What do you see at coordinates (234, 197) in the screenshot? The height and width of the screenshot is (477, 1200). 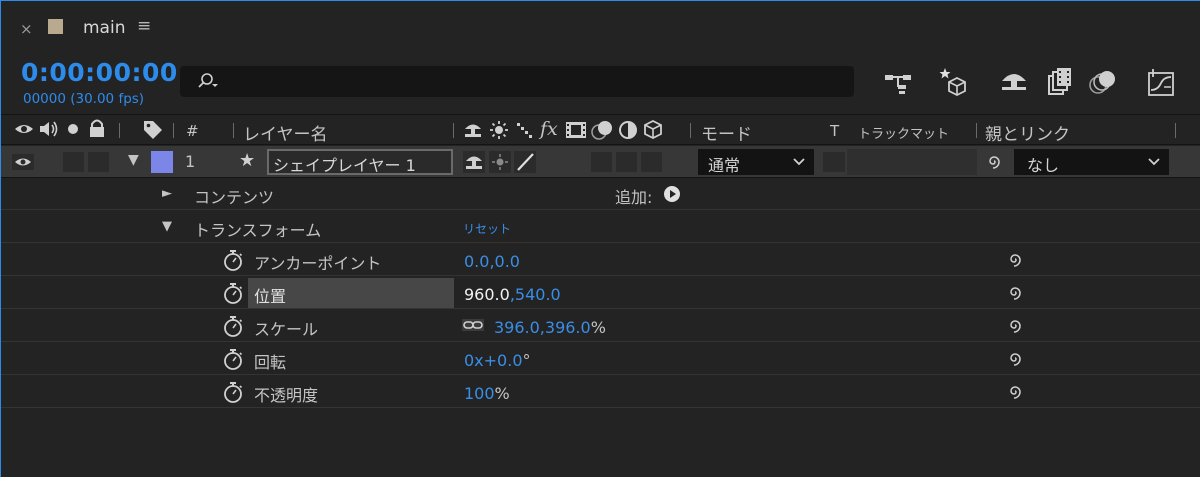 I see `contents-label: コンテンツ` at bounding box center [234, 197].